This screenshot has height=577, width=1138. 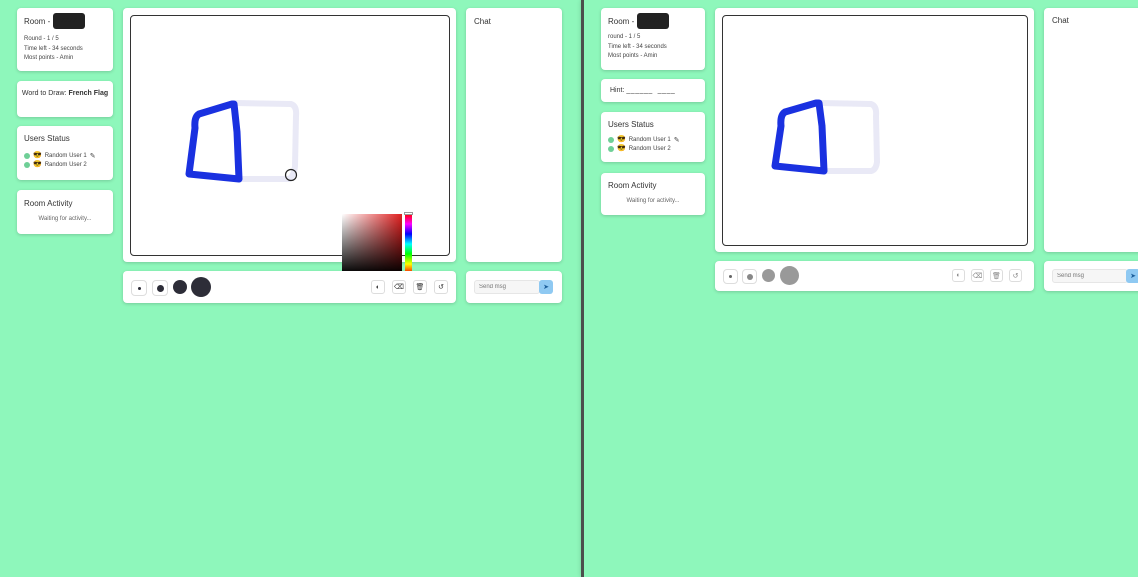 I want to click on hint-value: ______ ____, so click(x=651, y=90).